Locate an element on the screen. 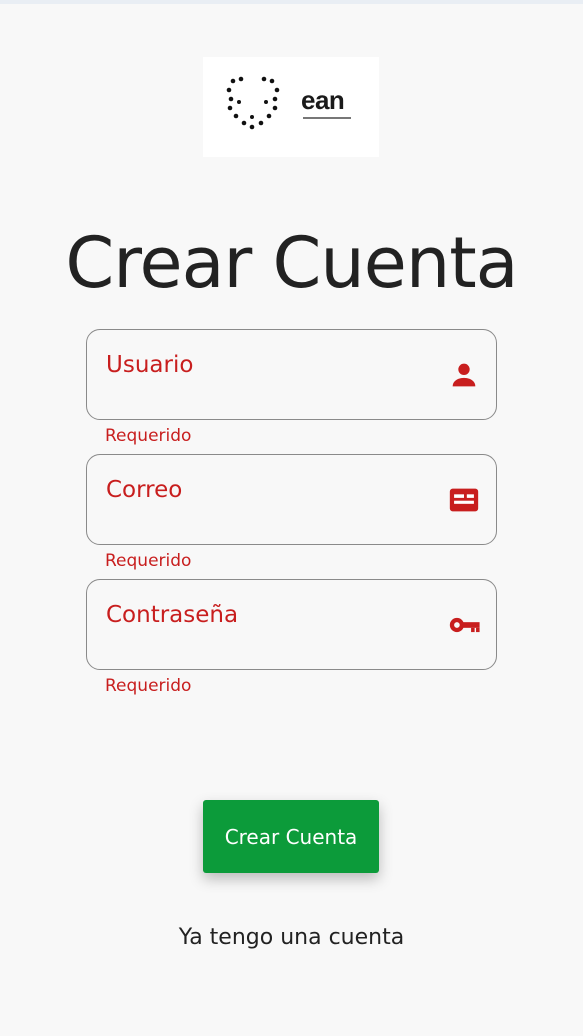 The image size is (583, 1036). key-icon is located at coordinates (464, 625).